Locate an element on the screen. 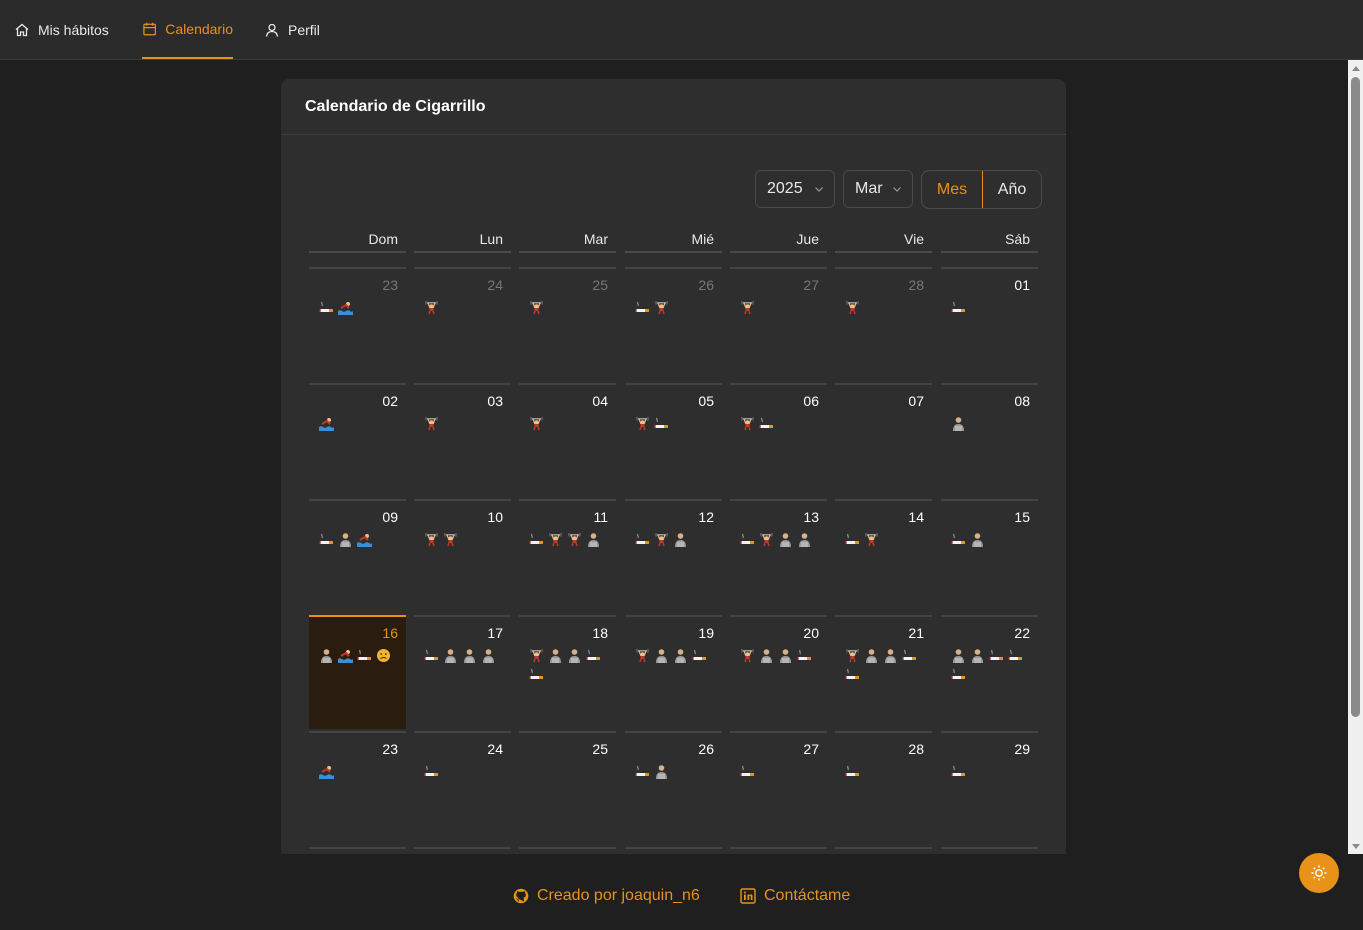 The height and width of the screenshot is (930, 1363). chevron-down-icon is located at coordinates (897, 189).